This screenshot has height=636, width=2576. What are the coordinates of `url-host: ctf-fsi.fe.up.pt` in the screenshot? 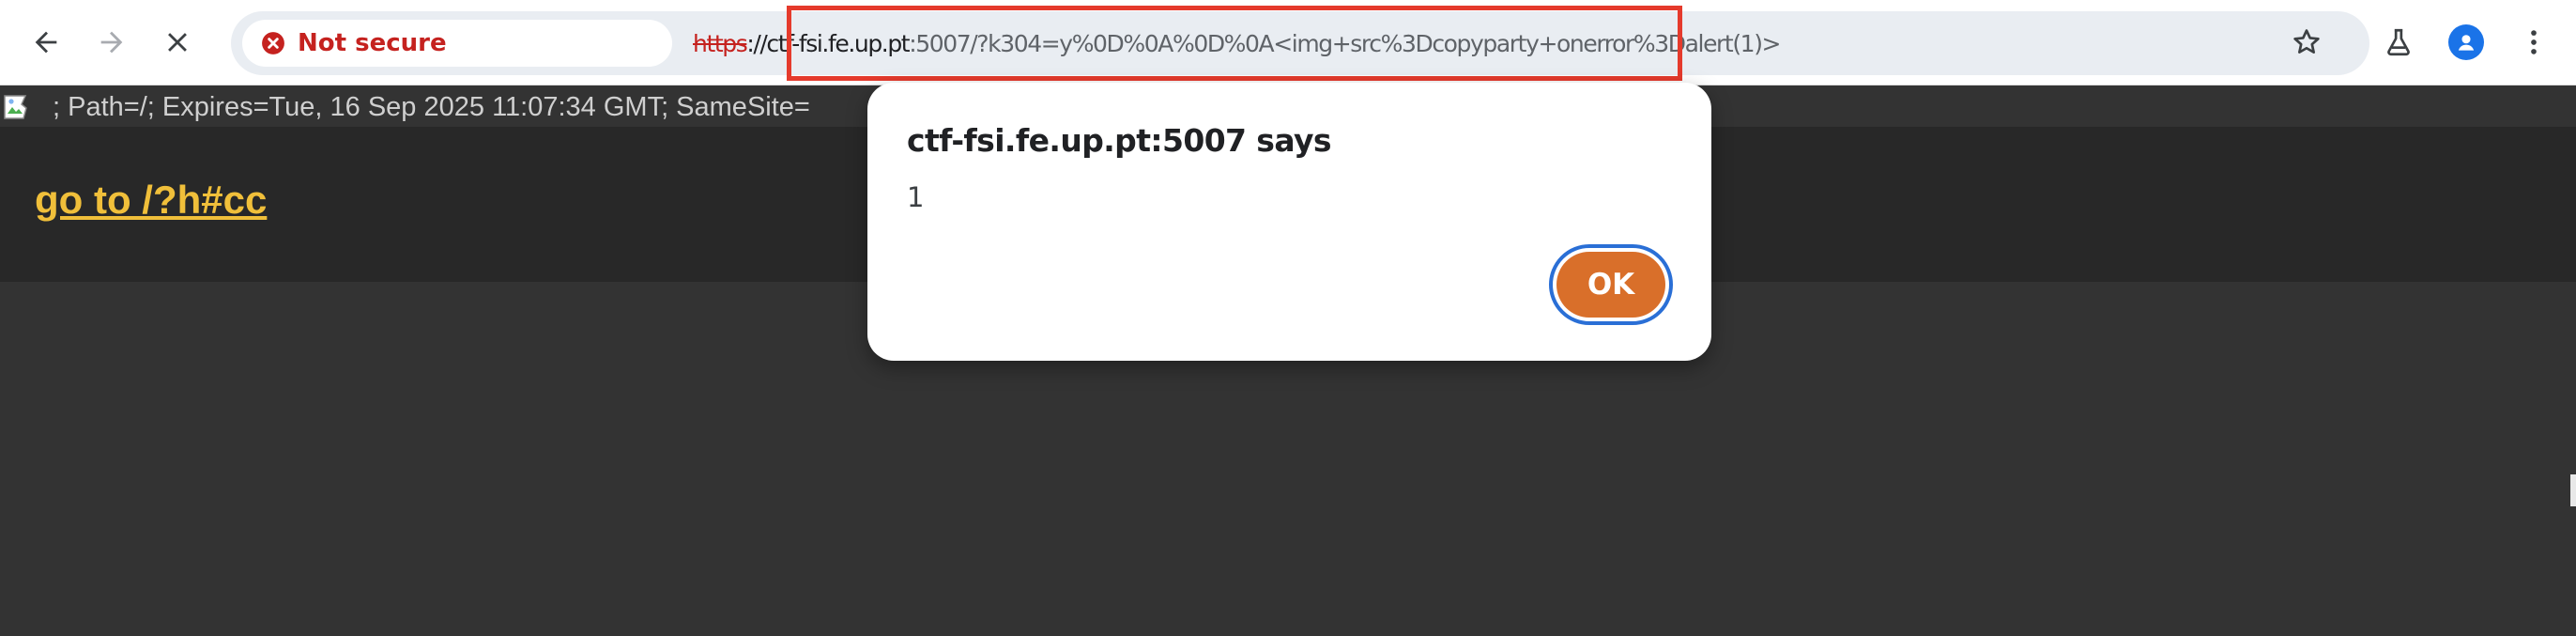 It's located at (838, 43).